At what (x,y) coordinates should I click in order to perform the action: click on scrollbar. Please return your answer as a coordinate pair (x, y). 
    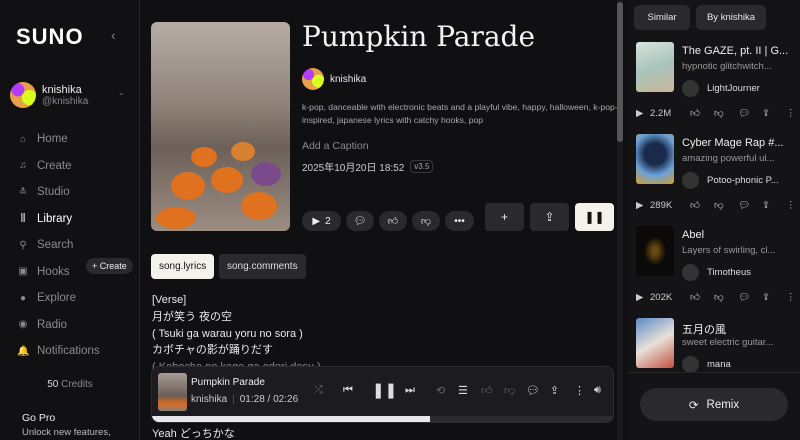
    Looking at the image, I should click on (620, 220).